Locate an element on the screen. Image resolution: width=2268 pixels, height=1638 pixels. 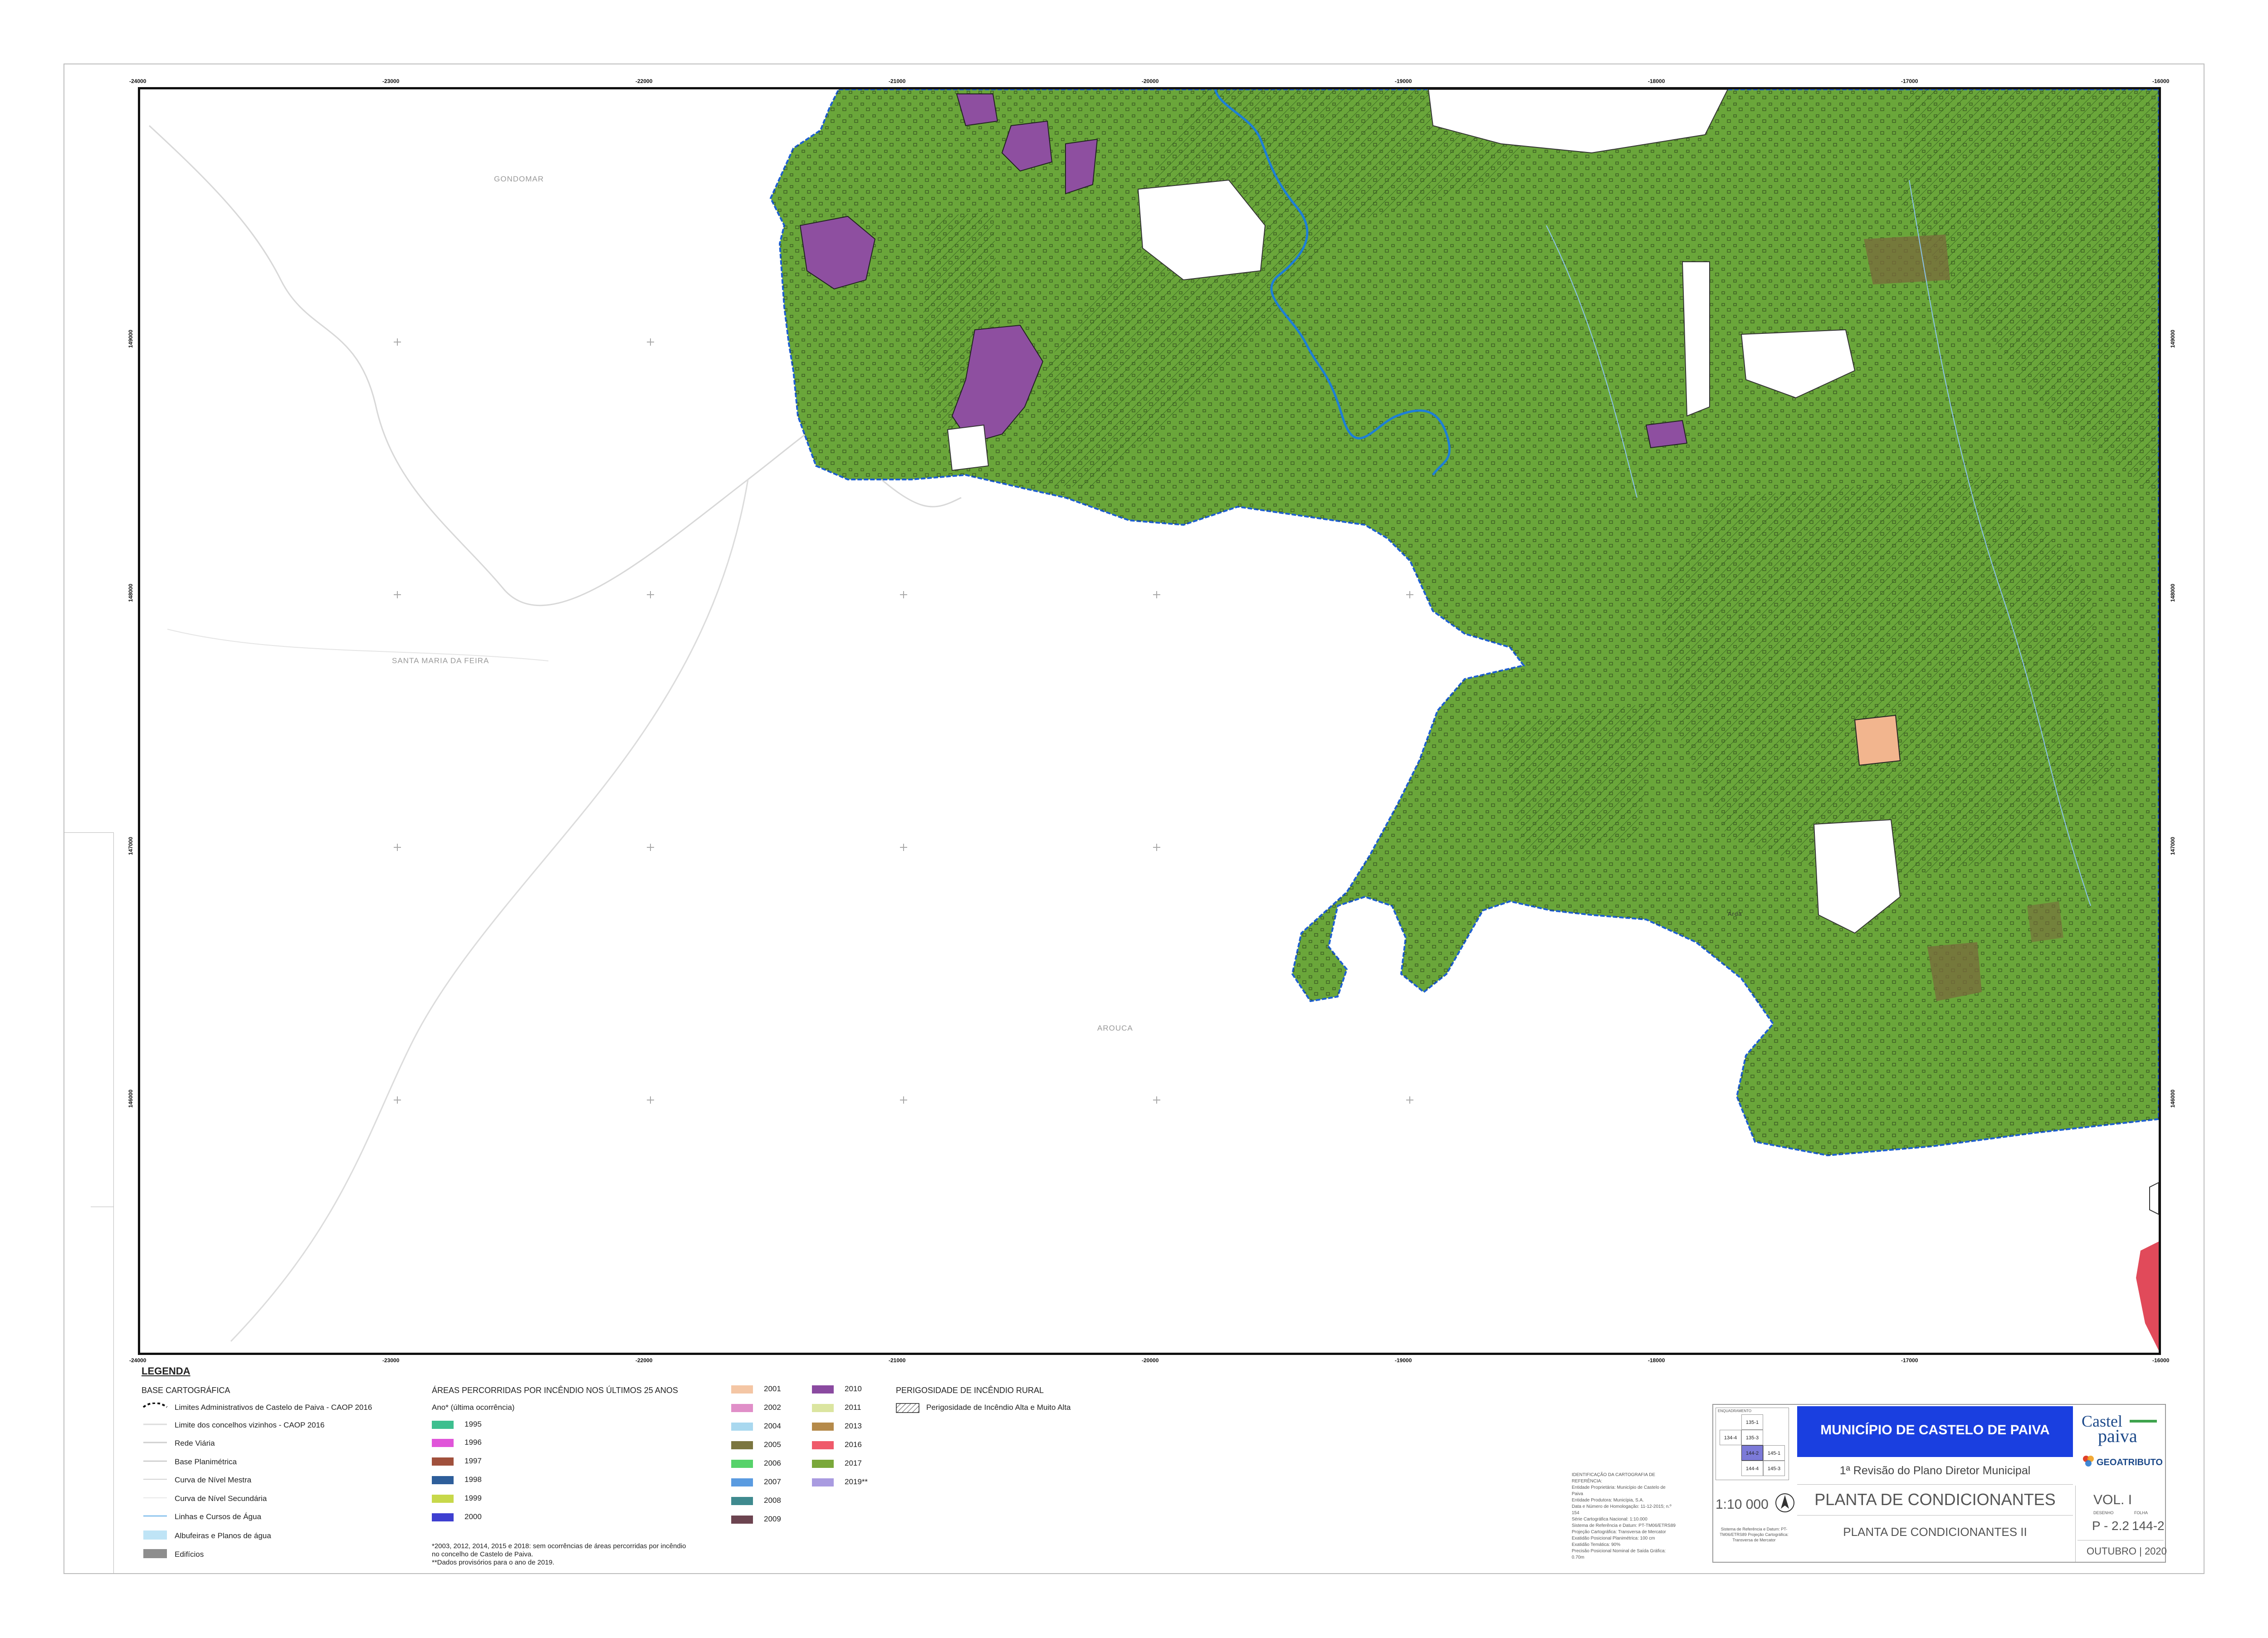
legend-note: no concelho de Castelo de Paiva. is located at coordinates (482, 1554).